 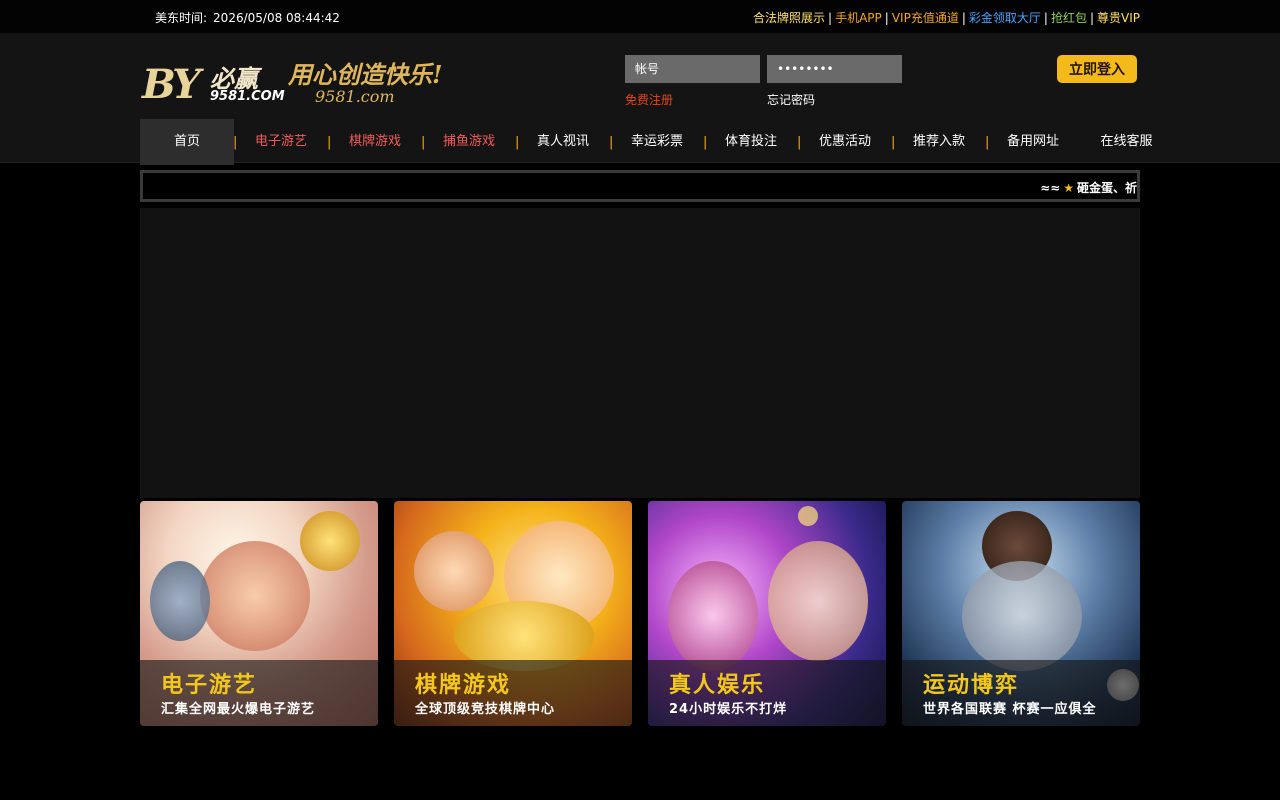 What do you see at coordinates (276, 18) in the screenshot?
I see `time-value: 2026/05/08 08:44:42` at bounding box center [276, 18].